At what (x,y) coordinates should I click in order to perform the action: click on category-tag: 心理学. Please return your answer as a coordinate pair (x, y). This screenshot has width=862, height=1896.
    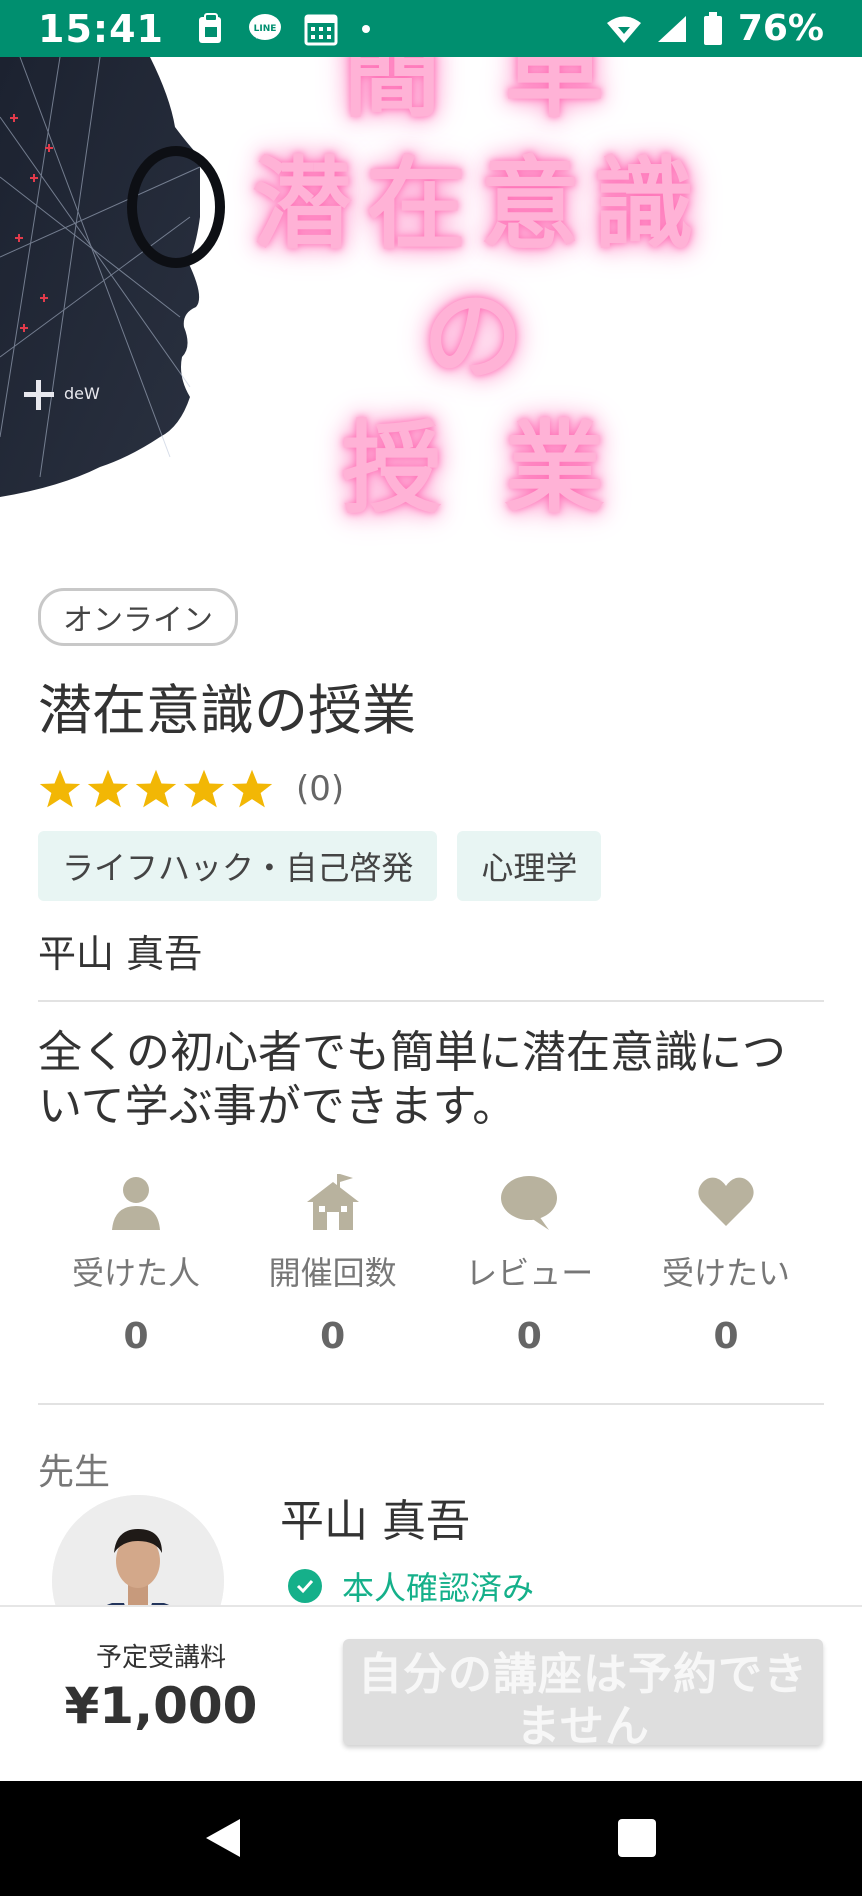
    Looking at the image, I should click on (529, 866).